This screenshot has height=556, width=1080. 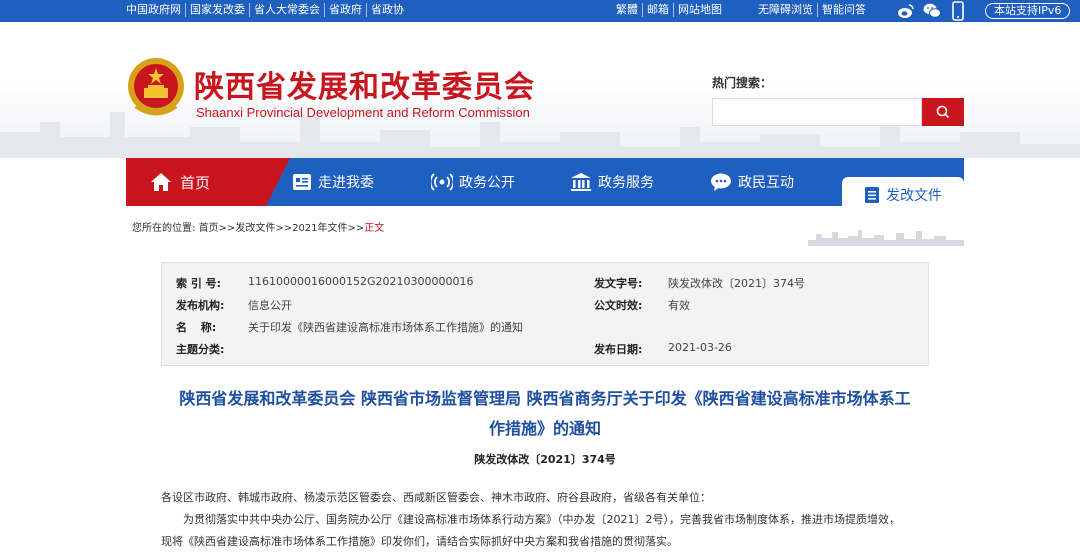 I want to click on breadcrumb: 您所在的位置: 首页>>发改文件>>2021年文件>>正文, so click(x=545, y=226).